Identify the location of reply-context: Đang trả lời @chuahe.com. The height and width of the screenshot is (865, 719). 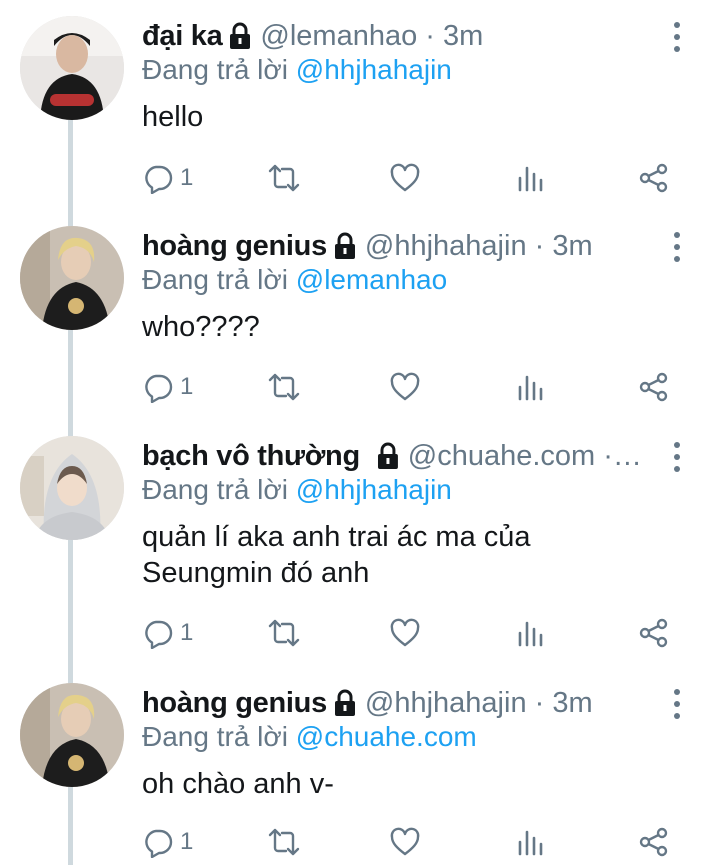
(309, 737).